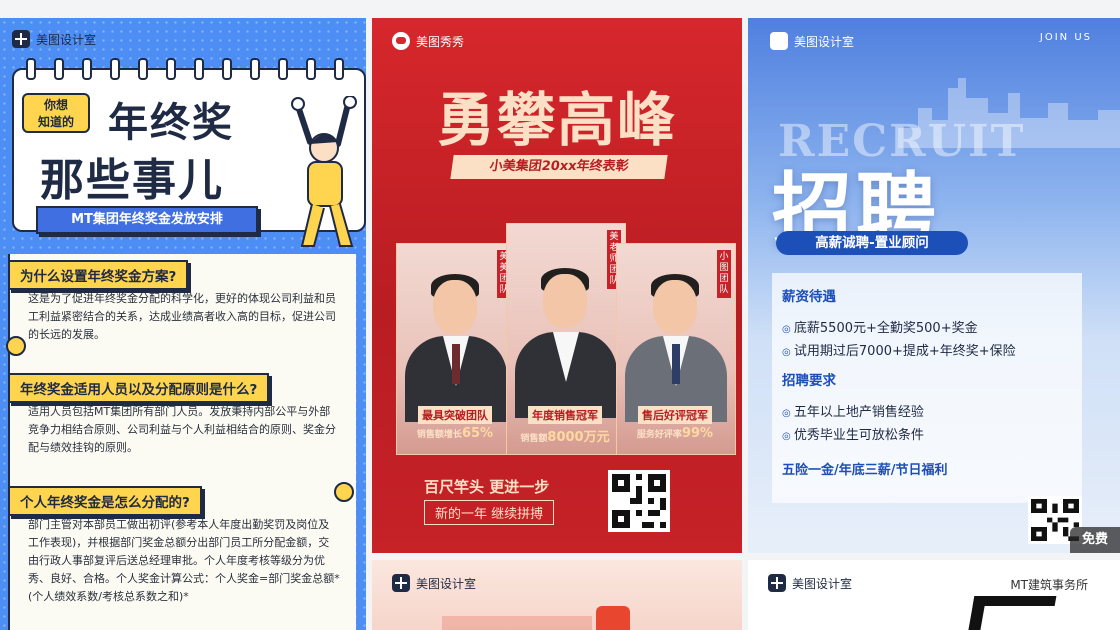 The height and width of the screenshot is (630, 1120). I want to click on meitu-xiuxiu-logo-icon, so click(401, 41).